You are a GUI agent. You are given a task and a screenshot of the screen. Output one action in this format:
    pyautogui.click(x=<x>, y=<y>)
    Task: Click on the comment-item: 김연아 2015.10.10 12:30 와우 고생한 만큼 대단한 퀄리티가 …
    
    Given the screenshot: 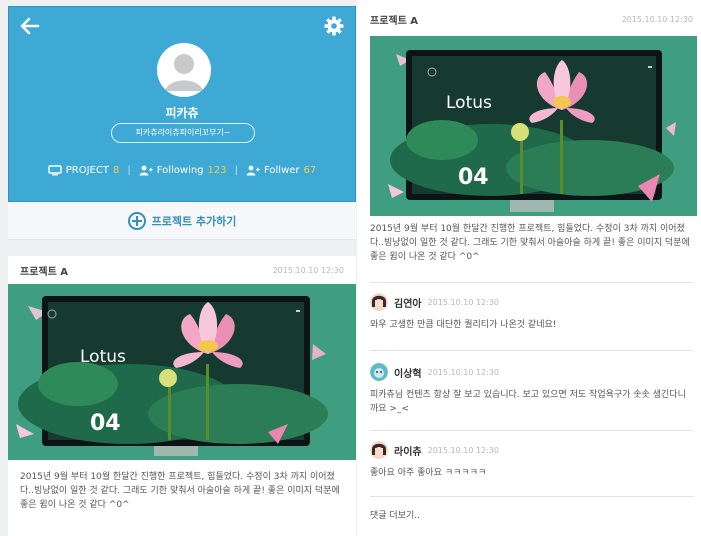 What is the action you would take?
    pyautogui.click(x=531, y=312)
    